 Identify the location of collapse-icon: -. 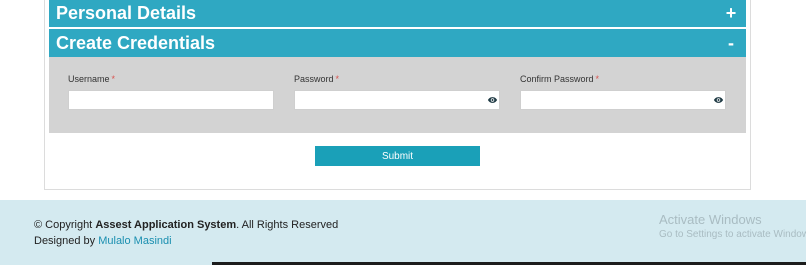
(731, 43).